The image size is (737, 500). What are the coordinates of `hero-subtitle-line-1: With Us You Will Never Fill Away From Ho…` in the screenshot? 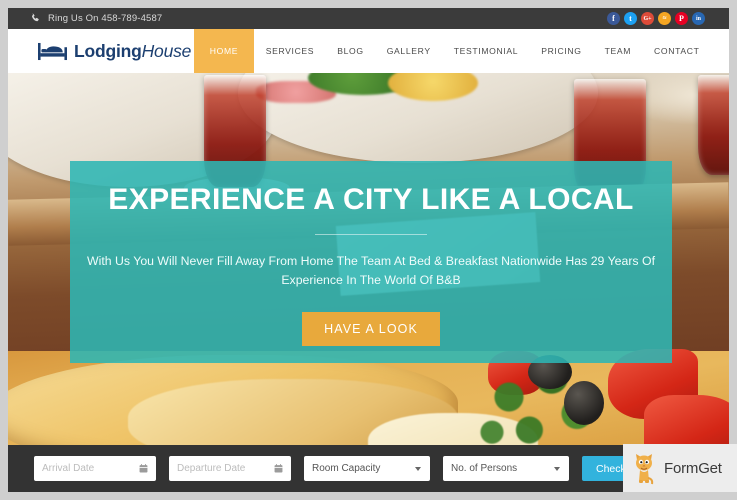 It's located at (363, 261).